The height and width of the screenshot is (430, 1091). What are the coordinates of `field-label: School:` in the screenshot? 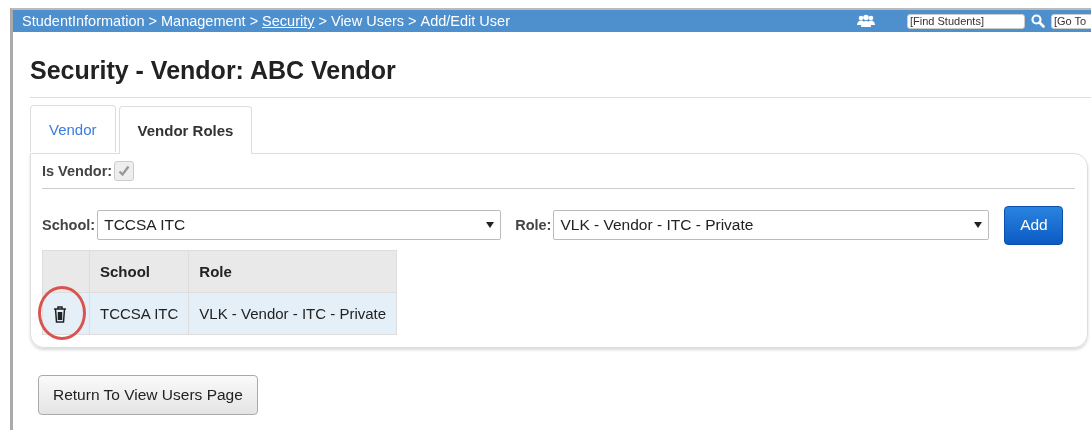 It's located at (69, 225).